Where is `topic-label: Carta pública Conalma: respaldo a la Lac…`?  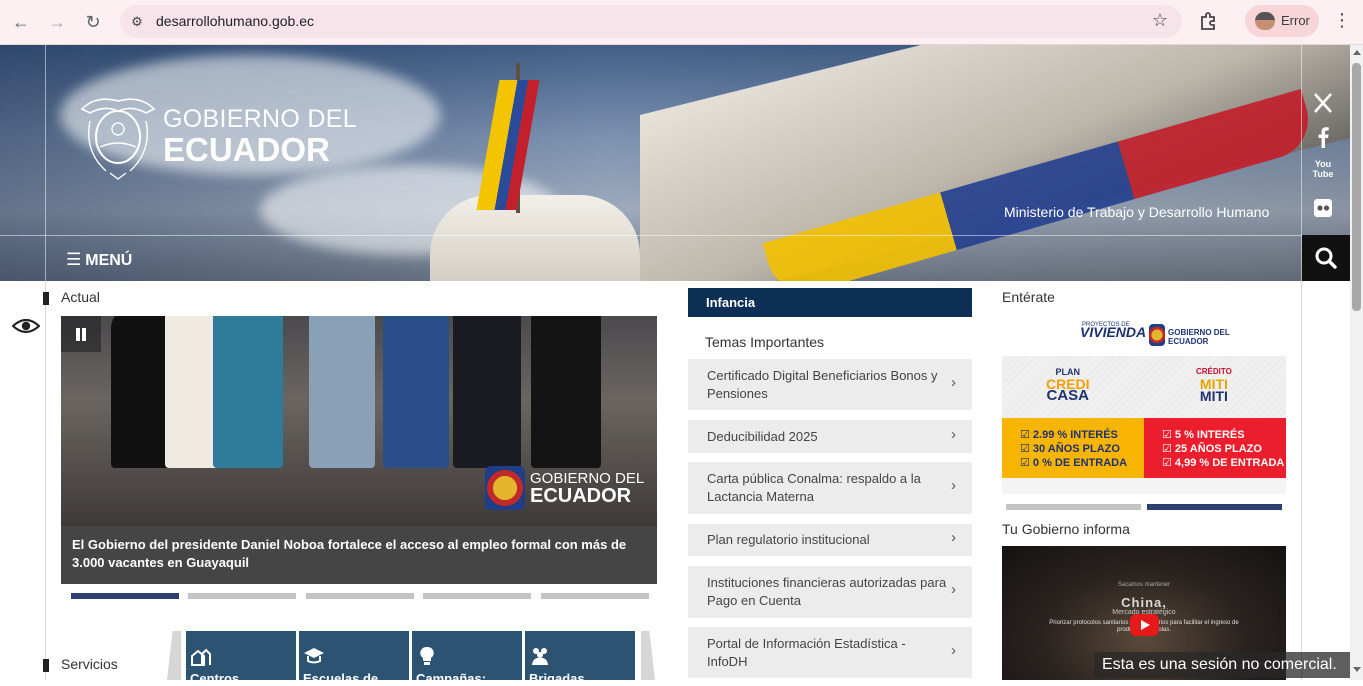
topic-label: Carta pública Conalma: respaldo a la Lac… is located at coordinates (814, 487).